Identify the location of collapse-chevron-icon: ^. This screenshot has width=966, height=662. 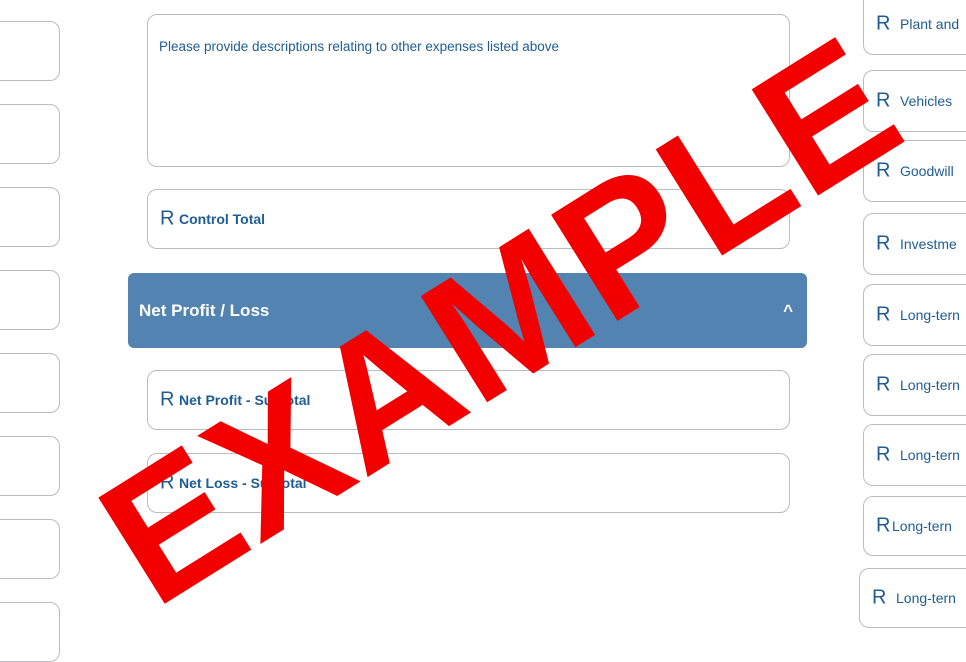
(788, 311).